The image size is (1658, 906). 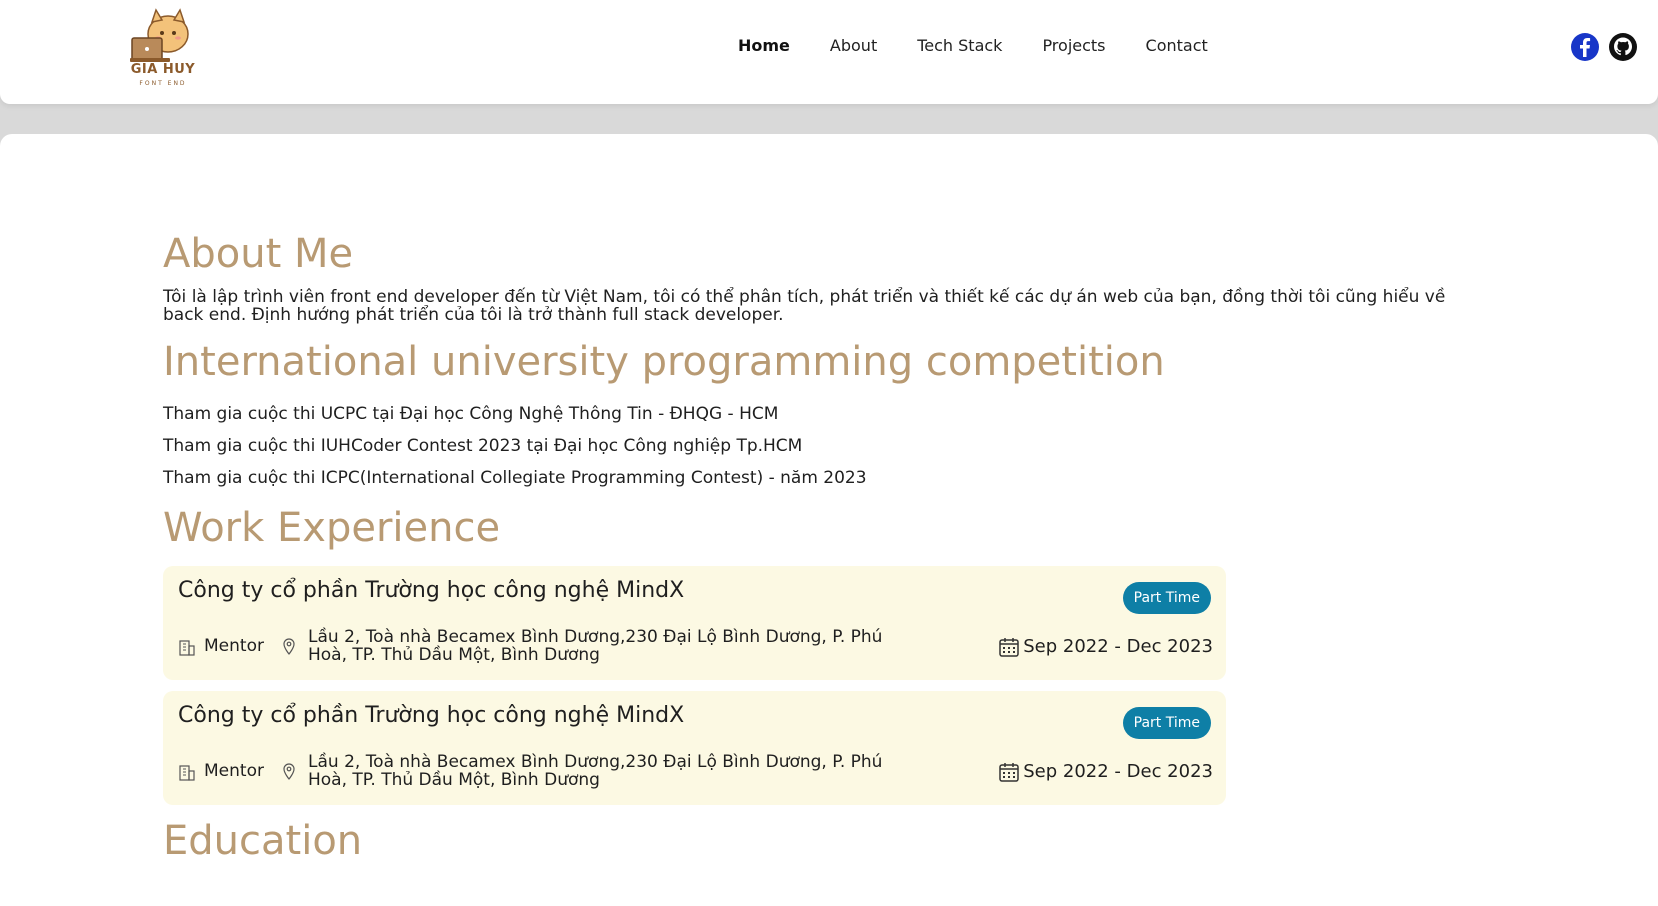 I want to click on main-nav: Home About Tech Stack Projects Contact, so click(x=973, y=45).